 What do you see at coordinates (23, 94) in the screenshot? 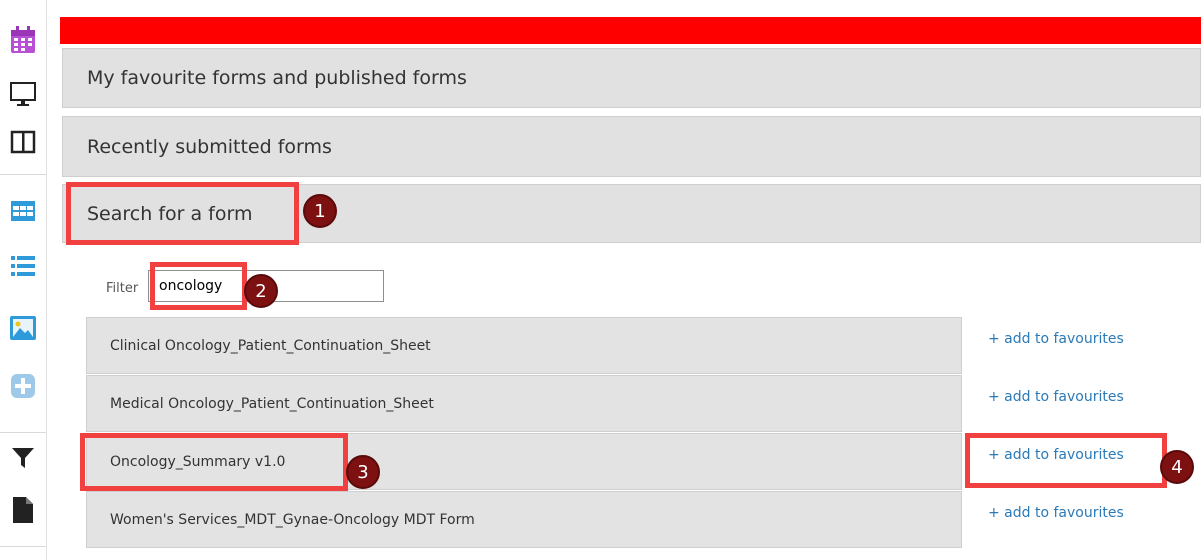
I see `monitor-icon` at bounding box center [23, 94].